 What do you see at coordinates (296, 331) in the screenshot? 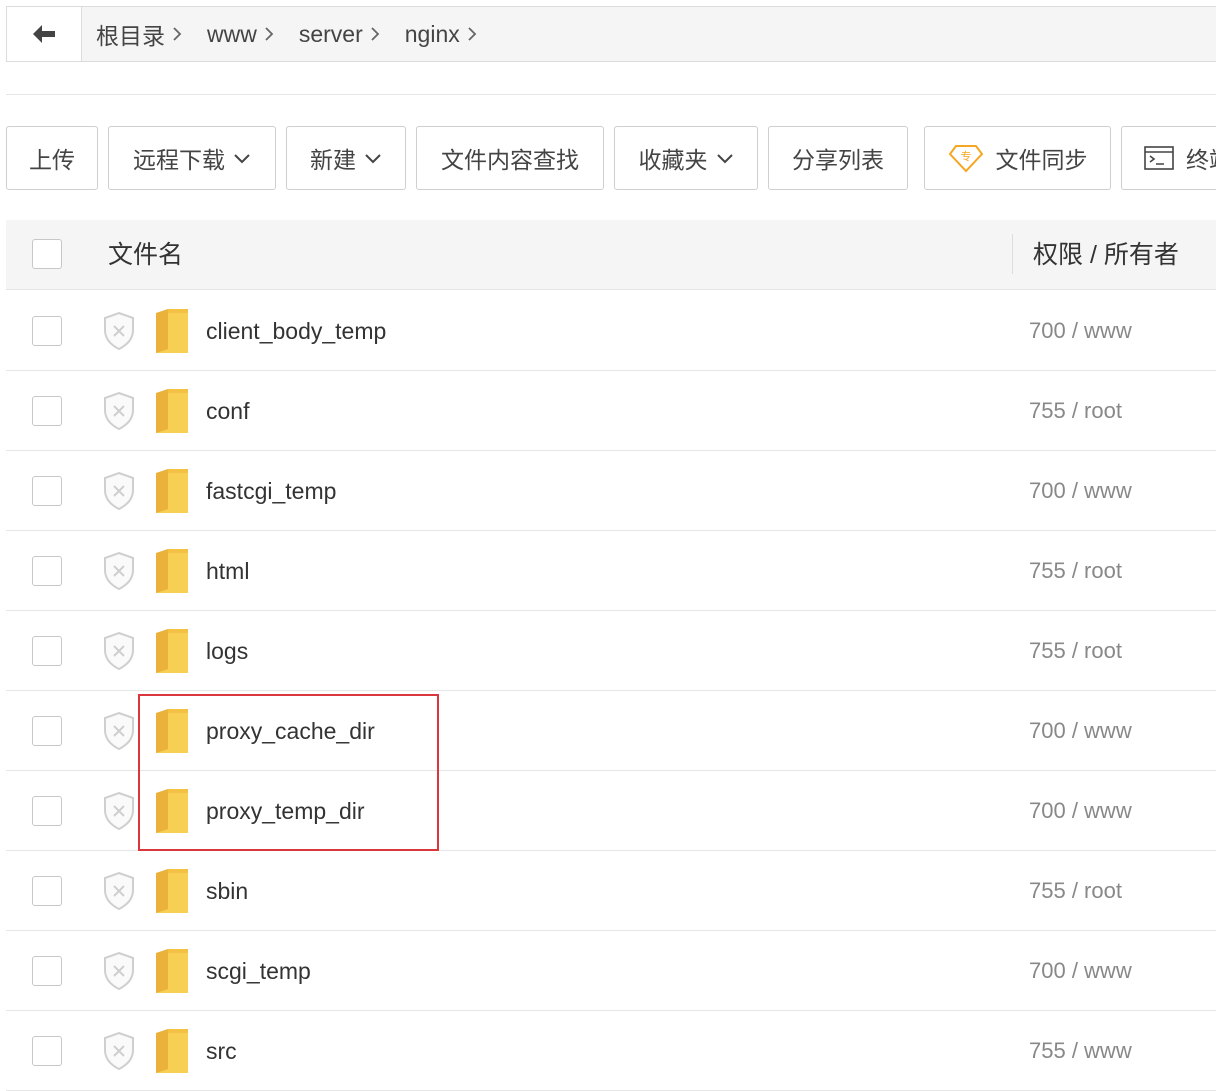
I see `file-name: client_body_temp` at bounding box center [296, 331].